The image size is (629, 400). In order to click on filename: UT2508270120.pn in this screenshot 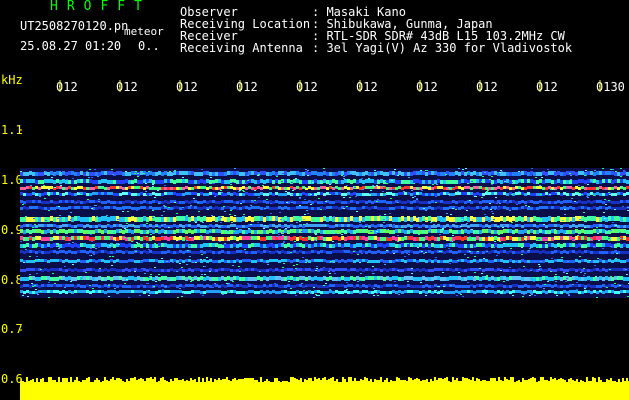, I will do `click(74, 26)`.